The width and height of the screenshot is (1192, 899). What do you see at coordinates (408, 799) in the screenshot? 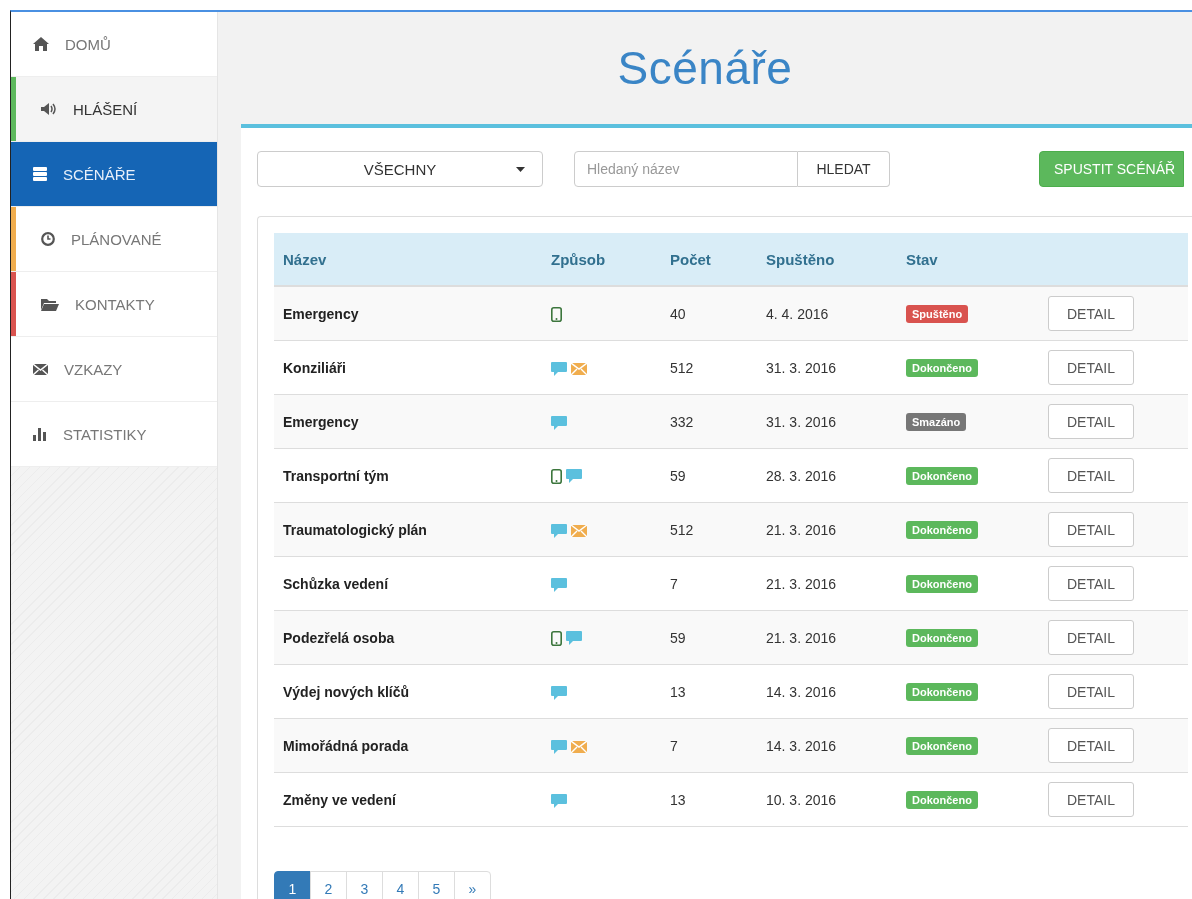
I see `table-cell: Změny ve vedení` at bounding box center [408, 799].